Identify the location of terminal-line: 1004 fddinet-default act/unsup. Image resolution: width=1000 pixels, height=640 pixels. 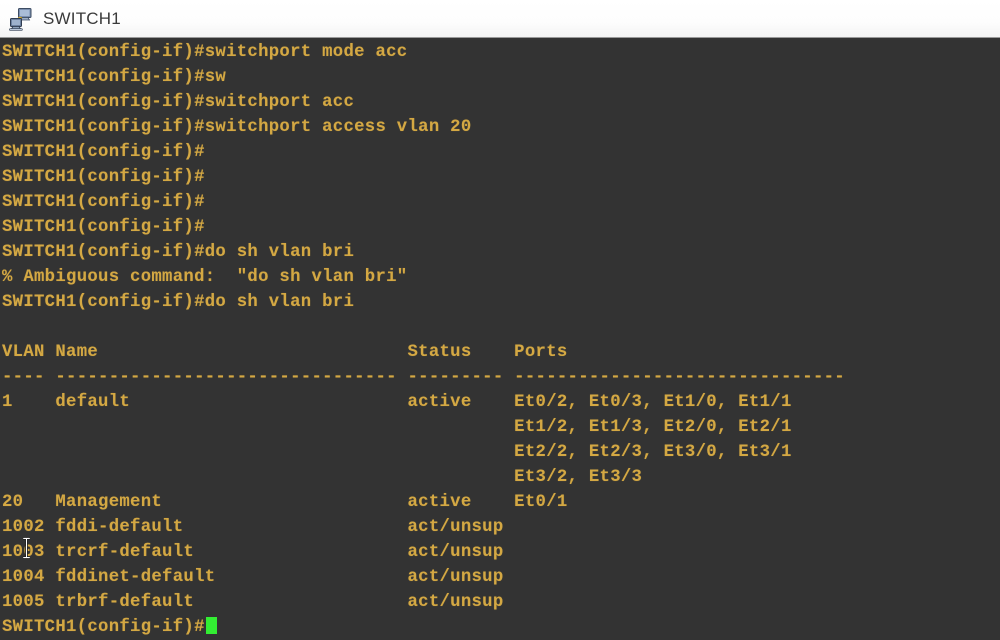
(253, 577).